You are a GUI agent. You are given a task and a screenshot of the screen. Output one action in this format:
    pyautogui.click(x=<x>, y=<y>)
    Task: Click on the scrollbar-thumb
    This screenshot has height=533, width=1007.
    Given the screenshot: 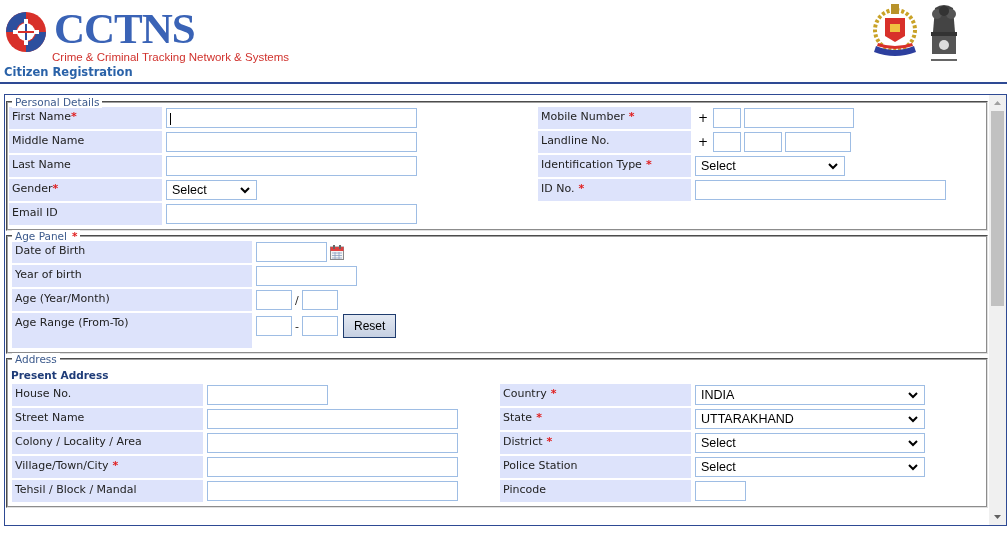 What is the action you would take?
    pyautogui.click(x=997, y=208)
    